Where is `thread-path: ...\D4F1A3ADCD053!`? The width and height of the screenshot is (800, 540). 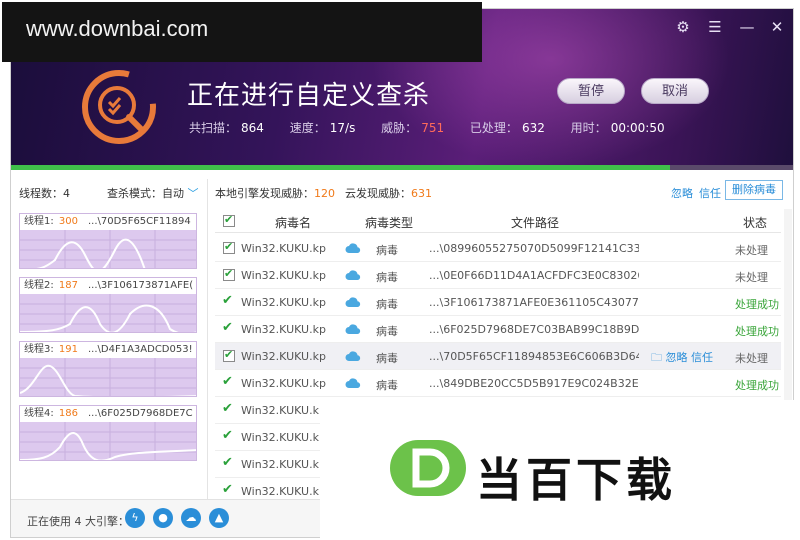
thread-path: ...\D4F1A3ADCD053! is located at coordinates (140, 349).